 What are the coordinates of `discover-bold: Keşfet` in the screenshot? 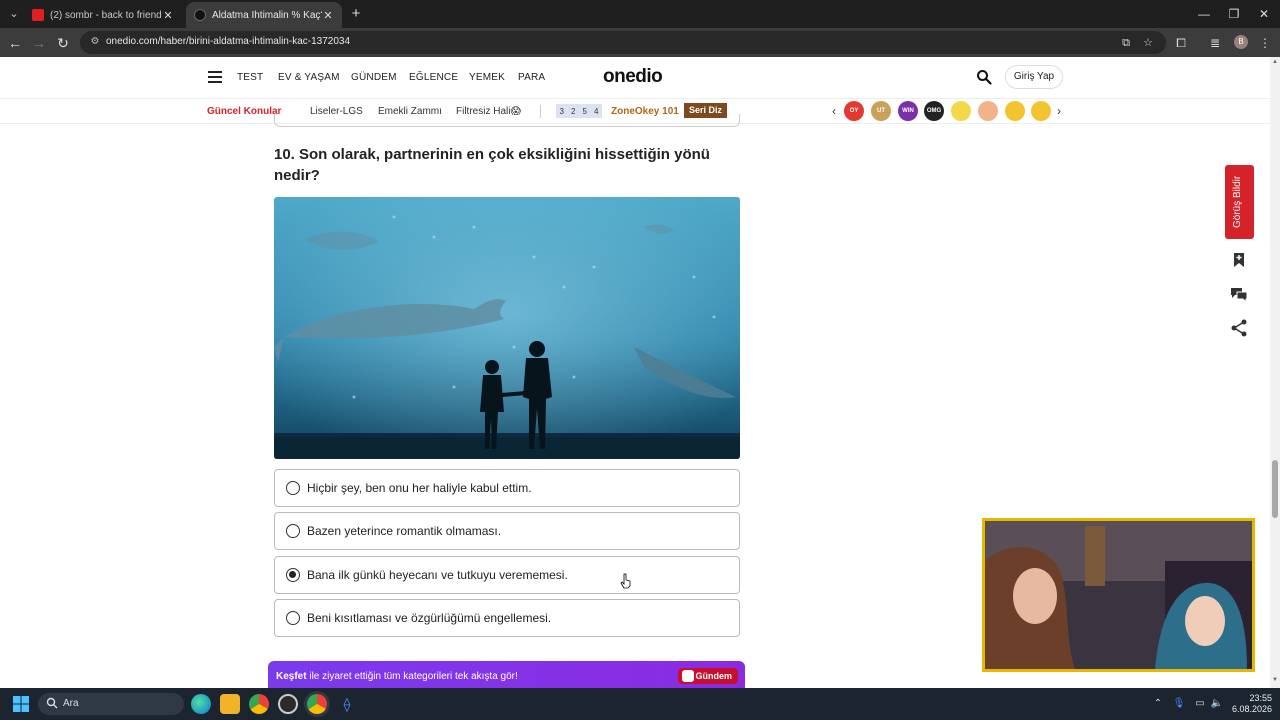 It's located at (291, 676).